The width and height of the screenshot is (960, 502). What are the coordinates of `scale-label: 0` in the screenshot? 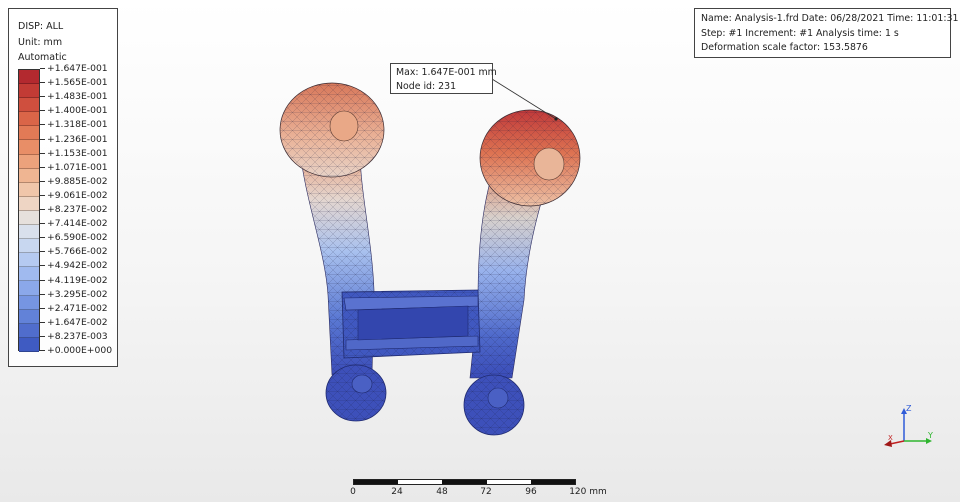 It's located at (353, 492).